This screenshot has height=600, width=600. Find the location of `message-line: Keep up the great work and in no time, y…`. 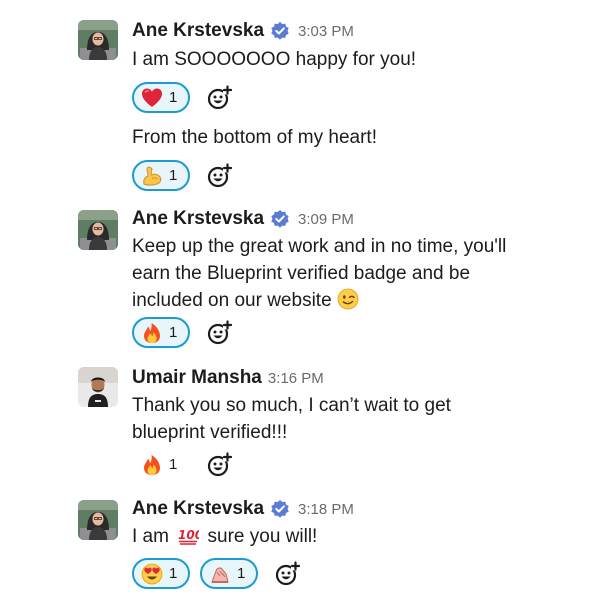

message-line: Keep up the great work and in no time, y… is located at coordinates (319, 246).